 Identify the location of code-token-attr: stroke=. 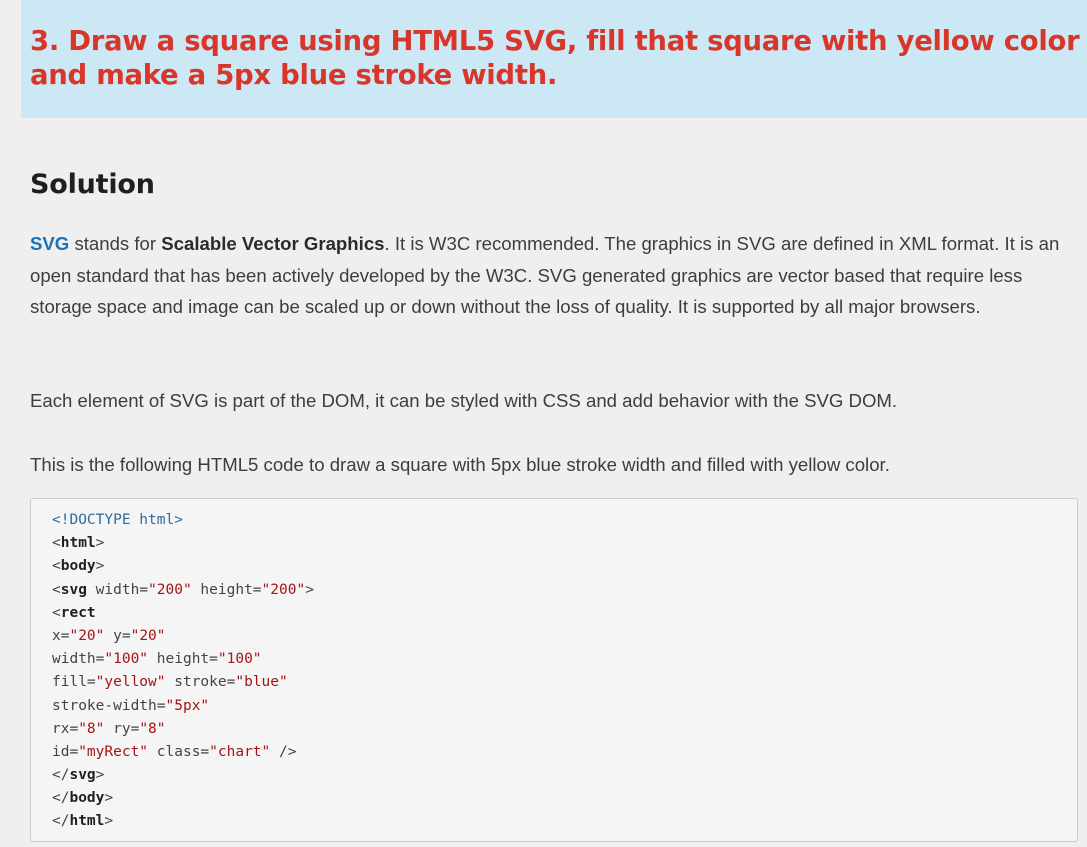
(200, 682).